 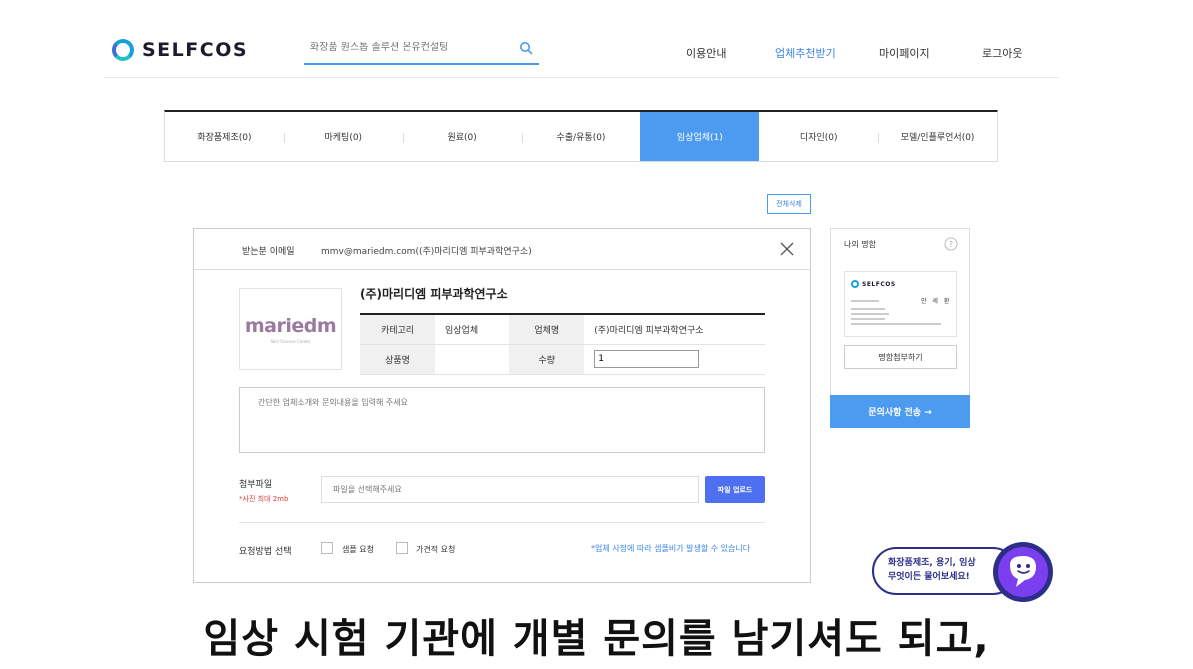 What do you see at coordinates (818, 136) in the screenshot?
I see `tab-design: 디자인(0)` at bounding box center [818, 136].